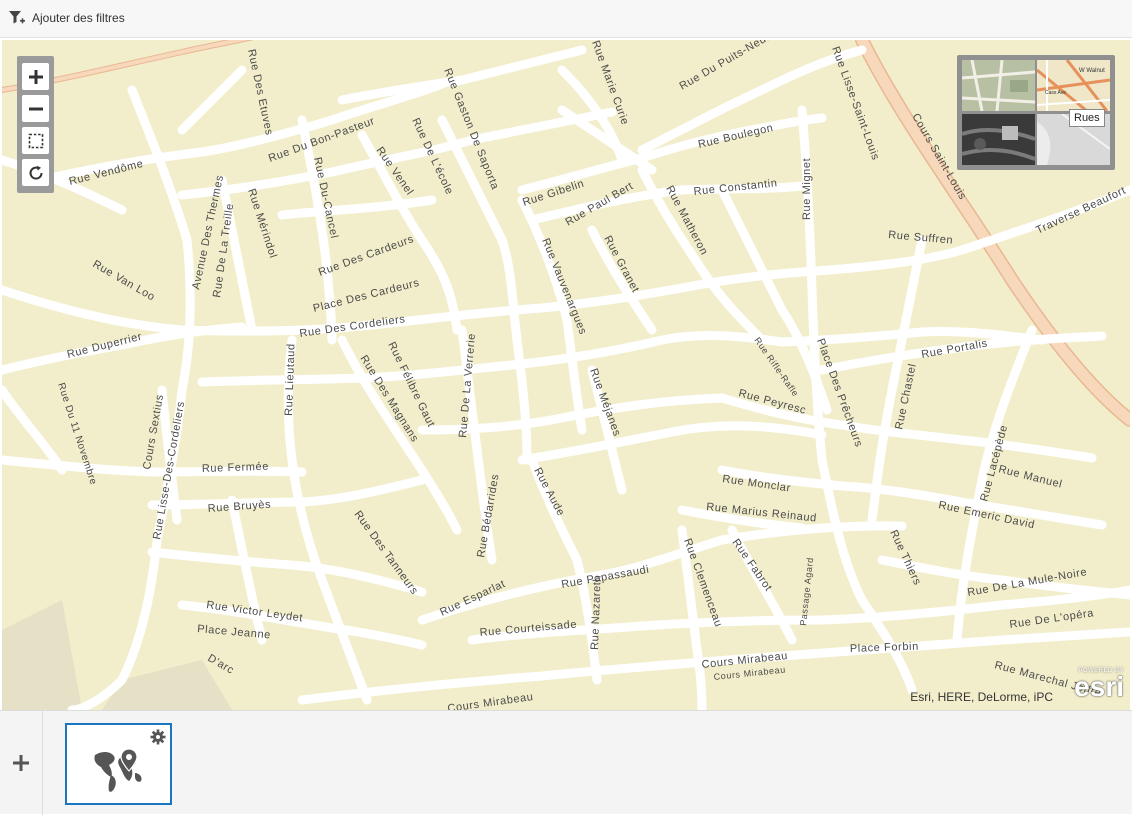  What do you see at coordinates (158, 737) in the screenshot?
I see `gear-icon` at bounding box center [158, 737].